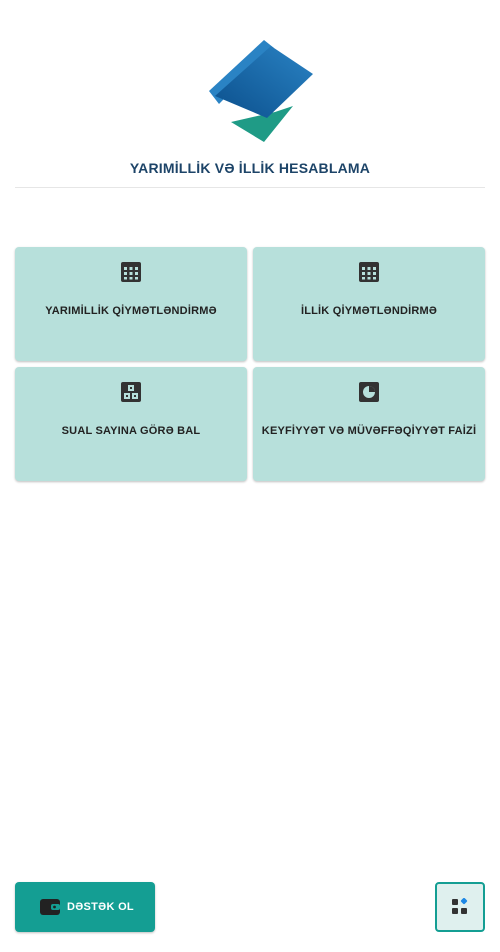 The width and height of the screenshot is (500, 952). Describe the element at coordinates (131, 392) in the screenshot. I see `blocks-icon` at that location.